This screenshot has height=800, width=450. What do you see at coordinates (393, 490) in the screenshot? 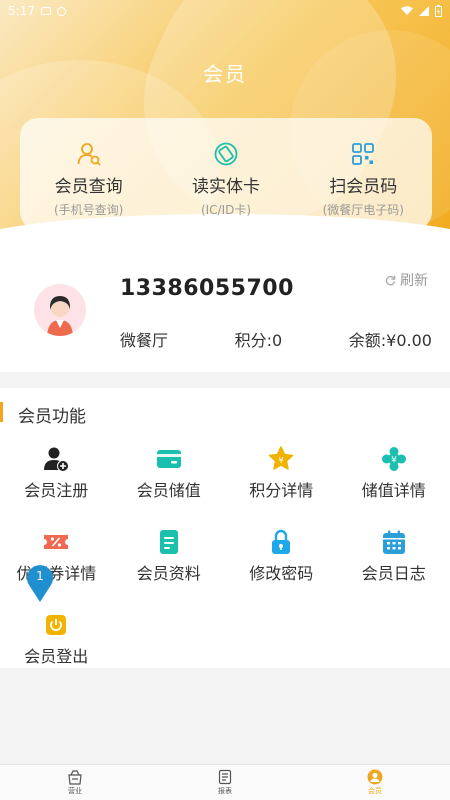
I see `function-label: 储值详情` at bounding box center [393, 490].